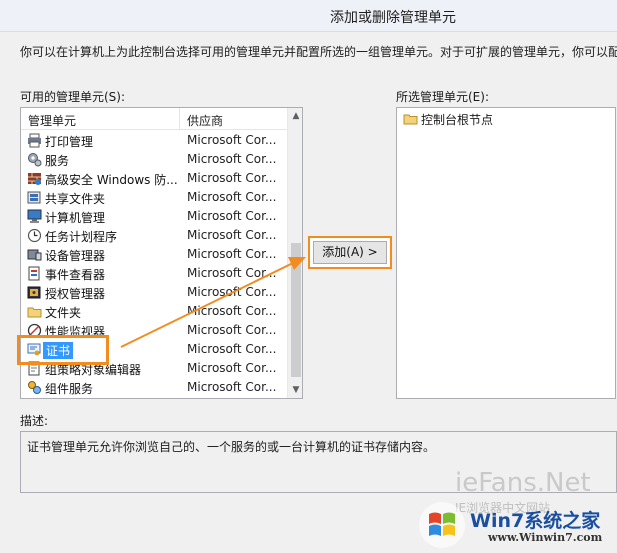 Image resolution: width=617 pixels, height=553 pixels. What do you see at coordinates (73, 97) in the screenshot?
I see `available-snapins-label: 可用的管理单元(S):` at bounding box center [73, 97].